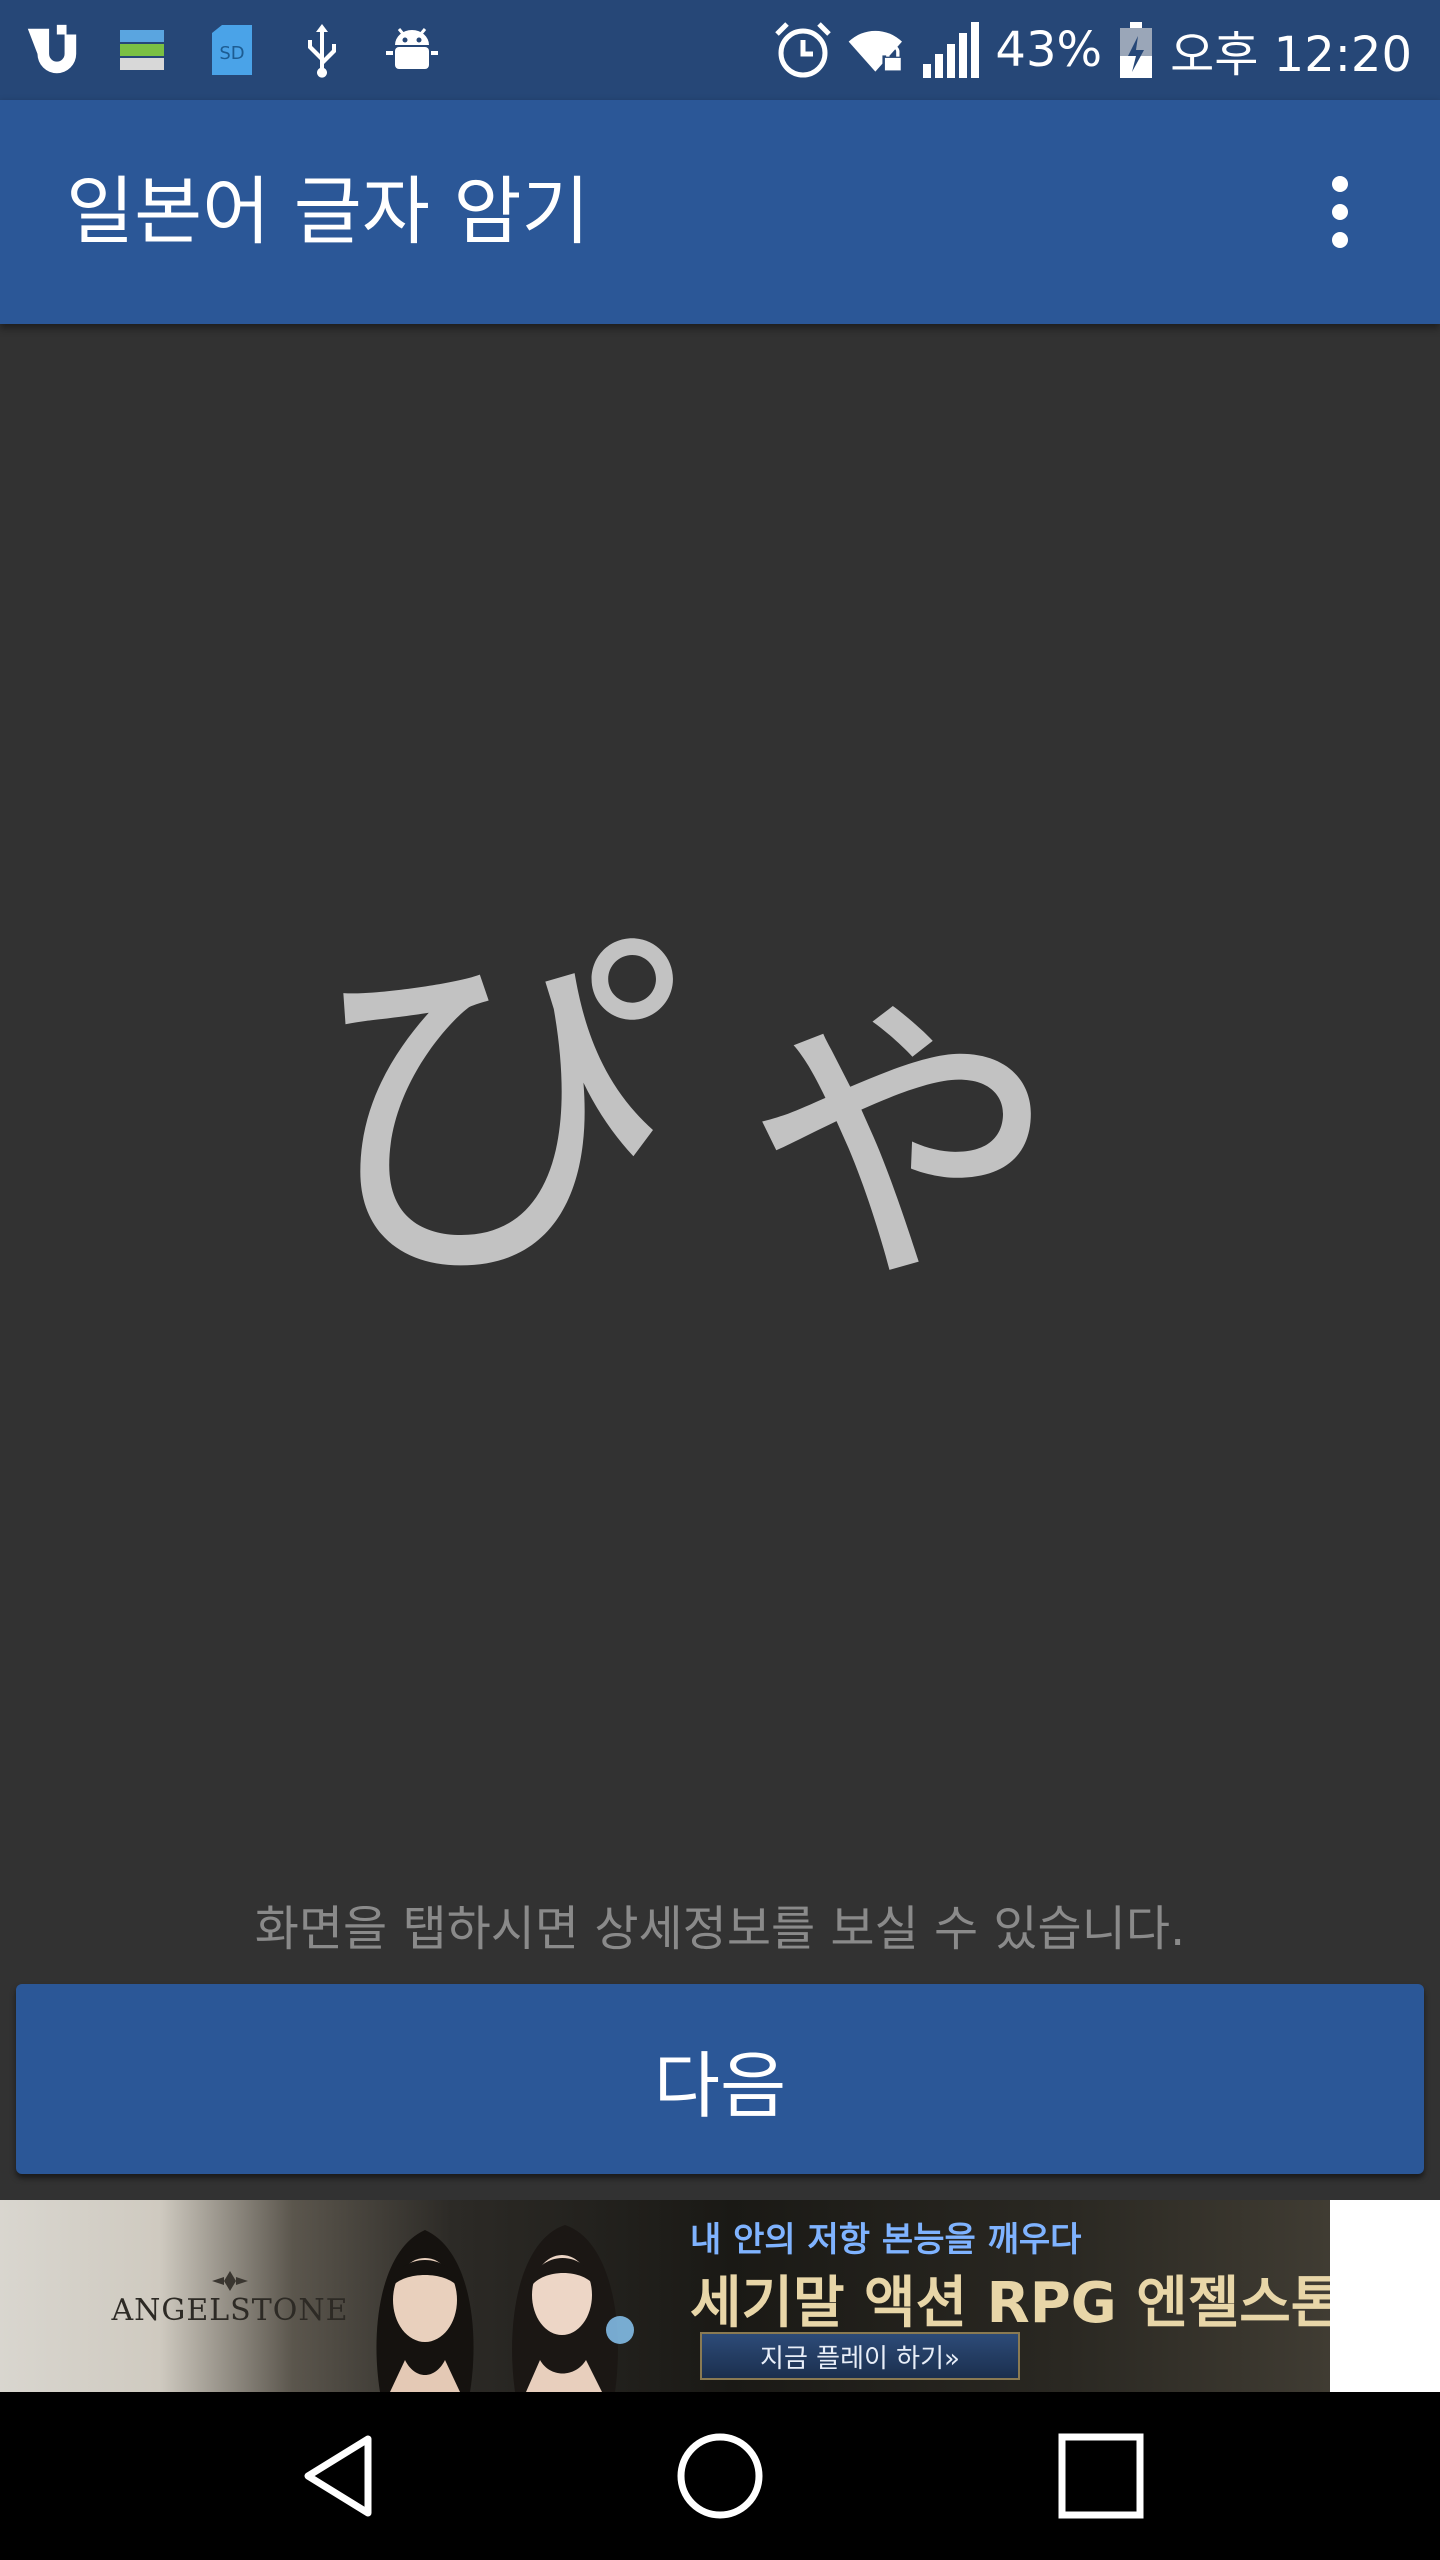 The image size is (1440, 2560). I want to click on next-button: 다음, so click(720, 2079).